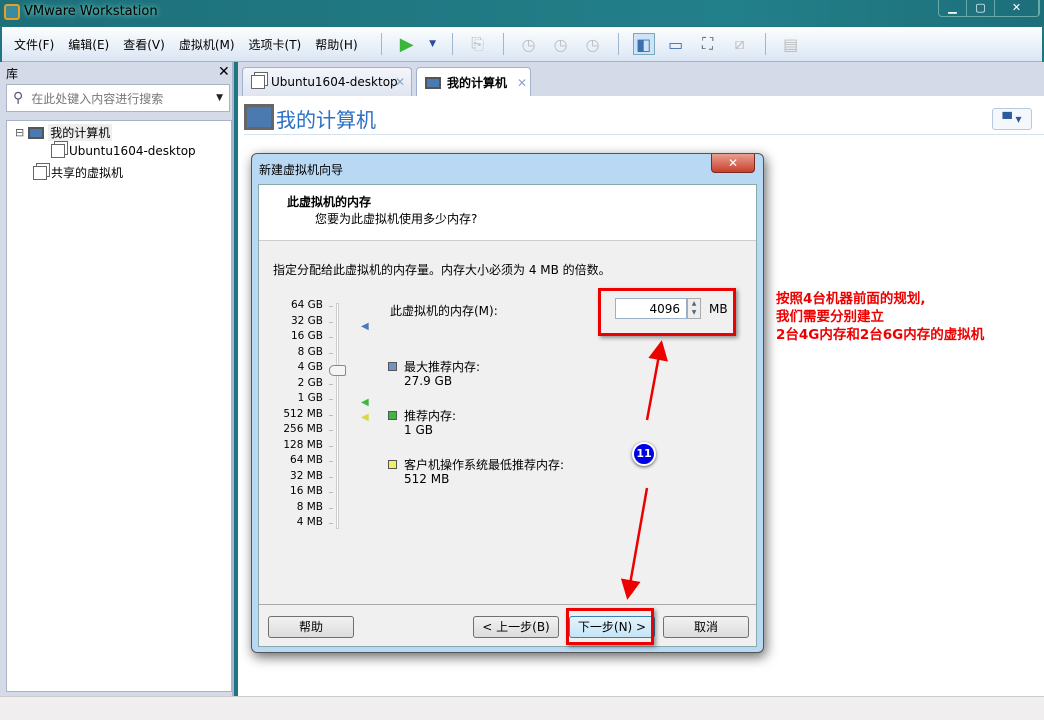 The width and height of the screenshot is (1044, 720). Describe the element at coordinates (644, 470) in the screenshot. I see `annotation-arrows` at that location.